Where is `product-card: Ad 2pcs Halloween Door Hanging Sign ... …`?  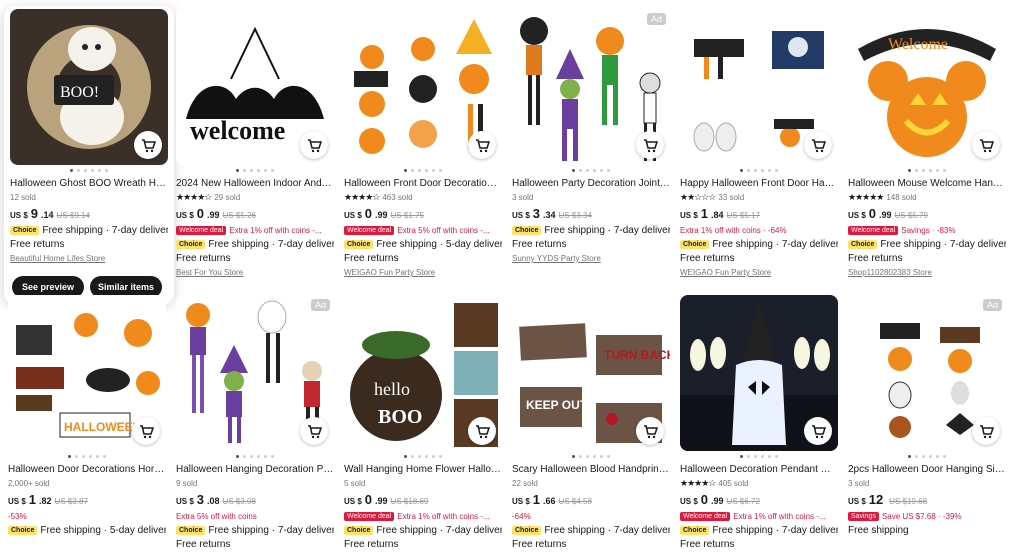
product-card: Ad 2pcs Halloween Door Hanging Sign ... … is located at coordinates (927, 415).